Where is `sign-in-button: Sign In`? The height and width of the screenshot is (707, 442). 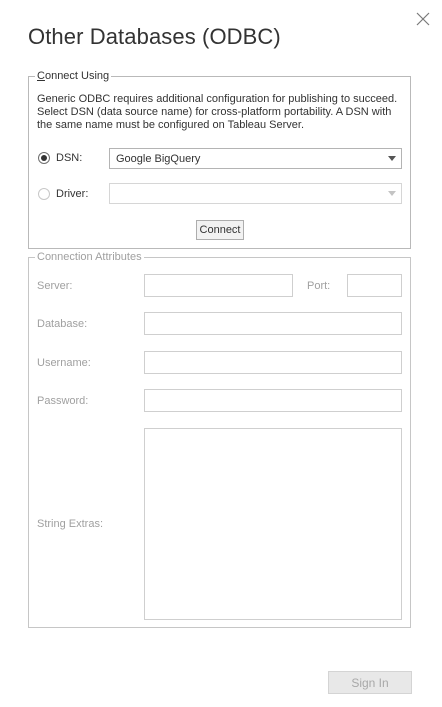
sign-in-button: Sign In is located at coordinates (370, 682).